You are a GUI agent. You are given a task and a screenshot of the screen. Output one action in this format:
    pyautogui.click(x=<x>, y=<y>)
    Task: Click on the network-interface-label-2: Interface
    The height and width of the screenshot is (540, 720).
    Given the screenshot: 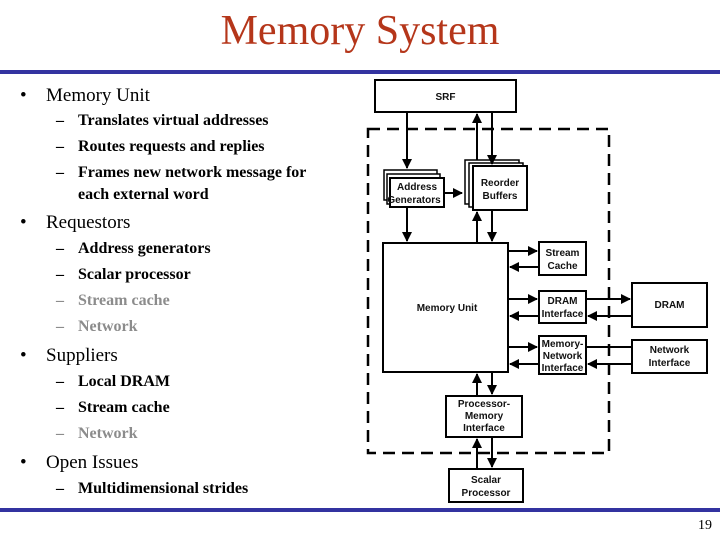 What is the action you would take?
    pyautogui.click(x=670, y=363)
    